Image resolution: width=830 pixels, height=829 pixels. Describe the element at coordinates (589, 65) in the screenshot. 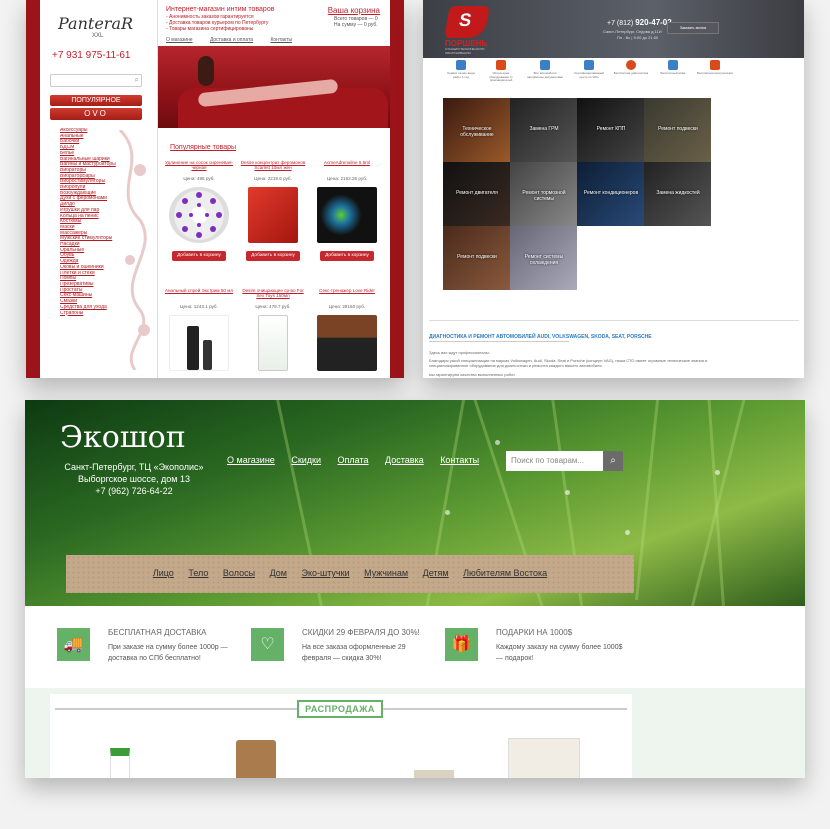

I see `chart-icon` at that location.